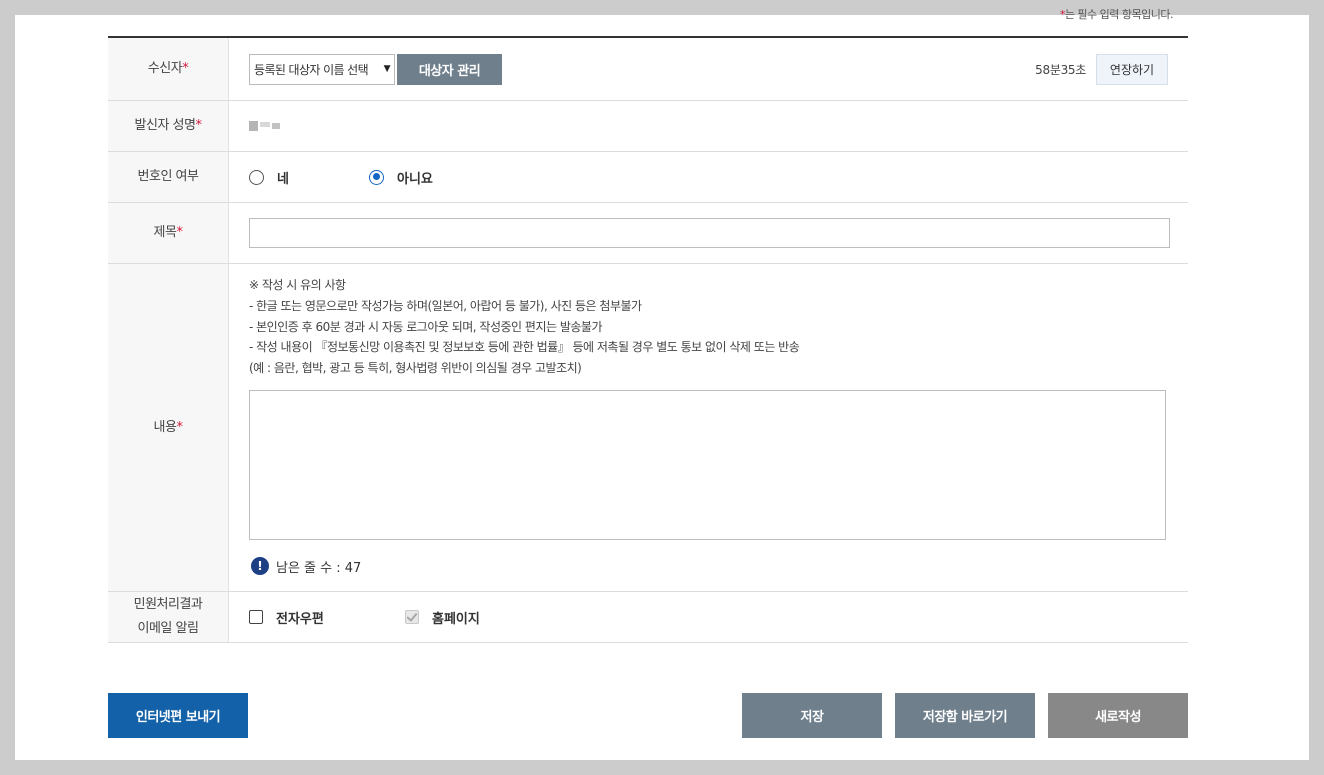 Image resolution: width=1324 pixels, height=775 pixels. What do you see at coordinates (256, 177) in the screenshot?
I see `radio-yes` at bounding box center [256, 177].